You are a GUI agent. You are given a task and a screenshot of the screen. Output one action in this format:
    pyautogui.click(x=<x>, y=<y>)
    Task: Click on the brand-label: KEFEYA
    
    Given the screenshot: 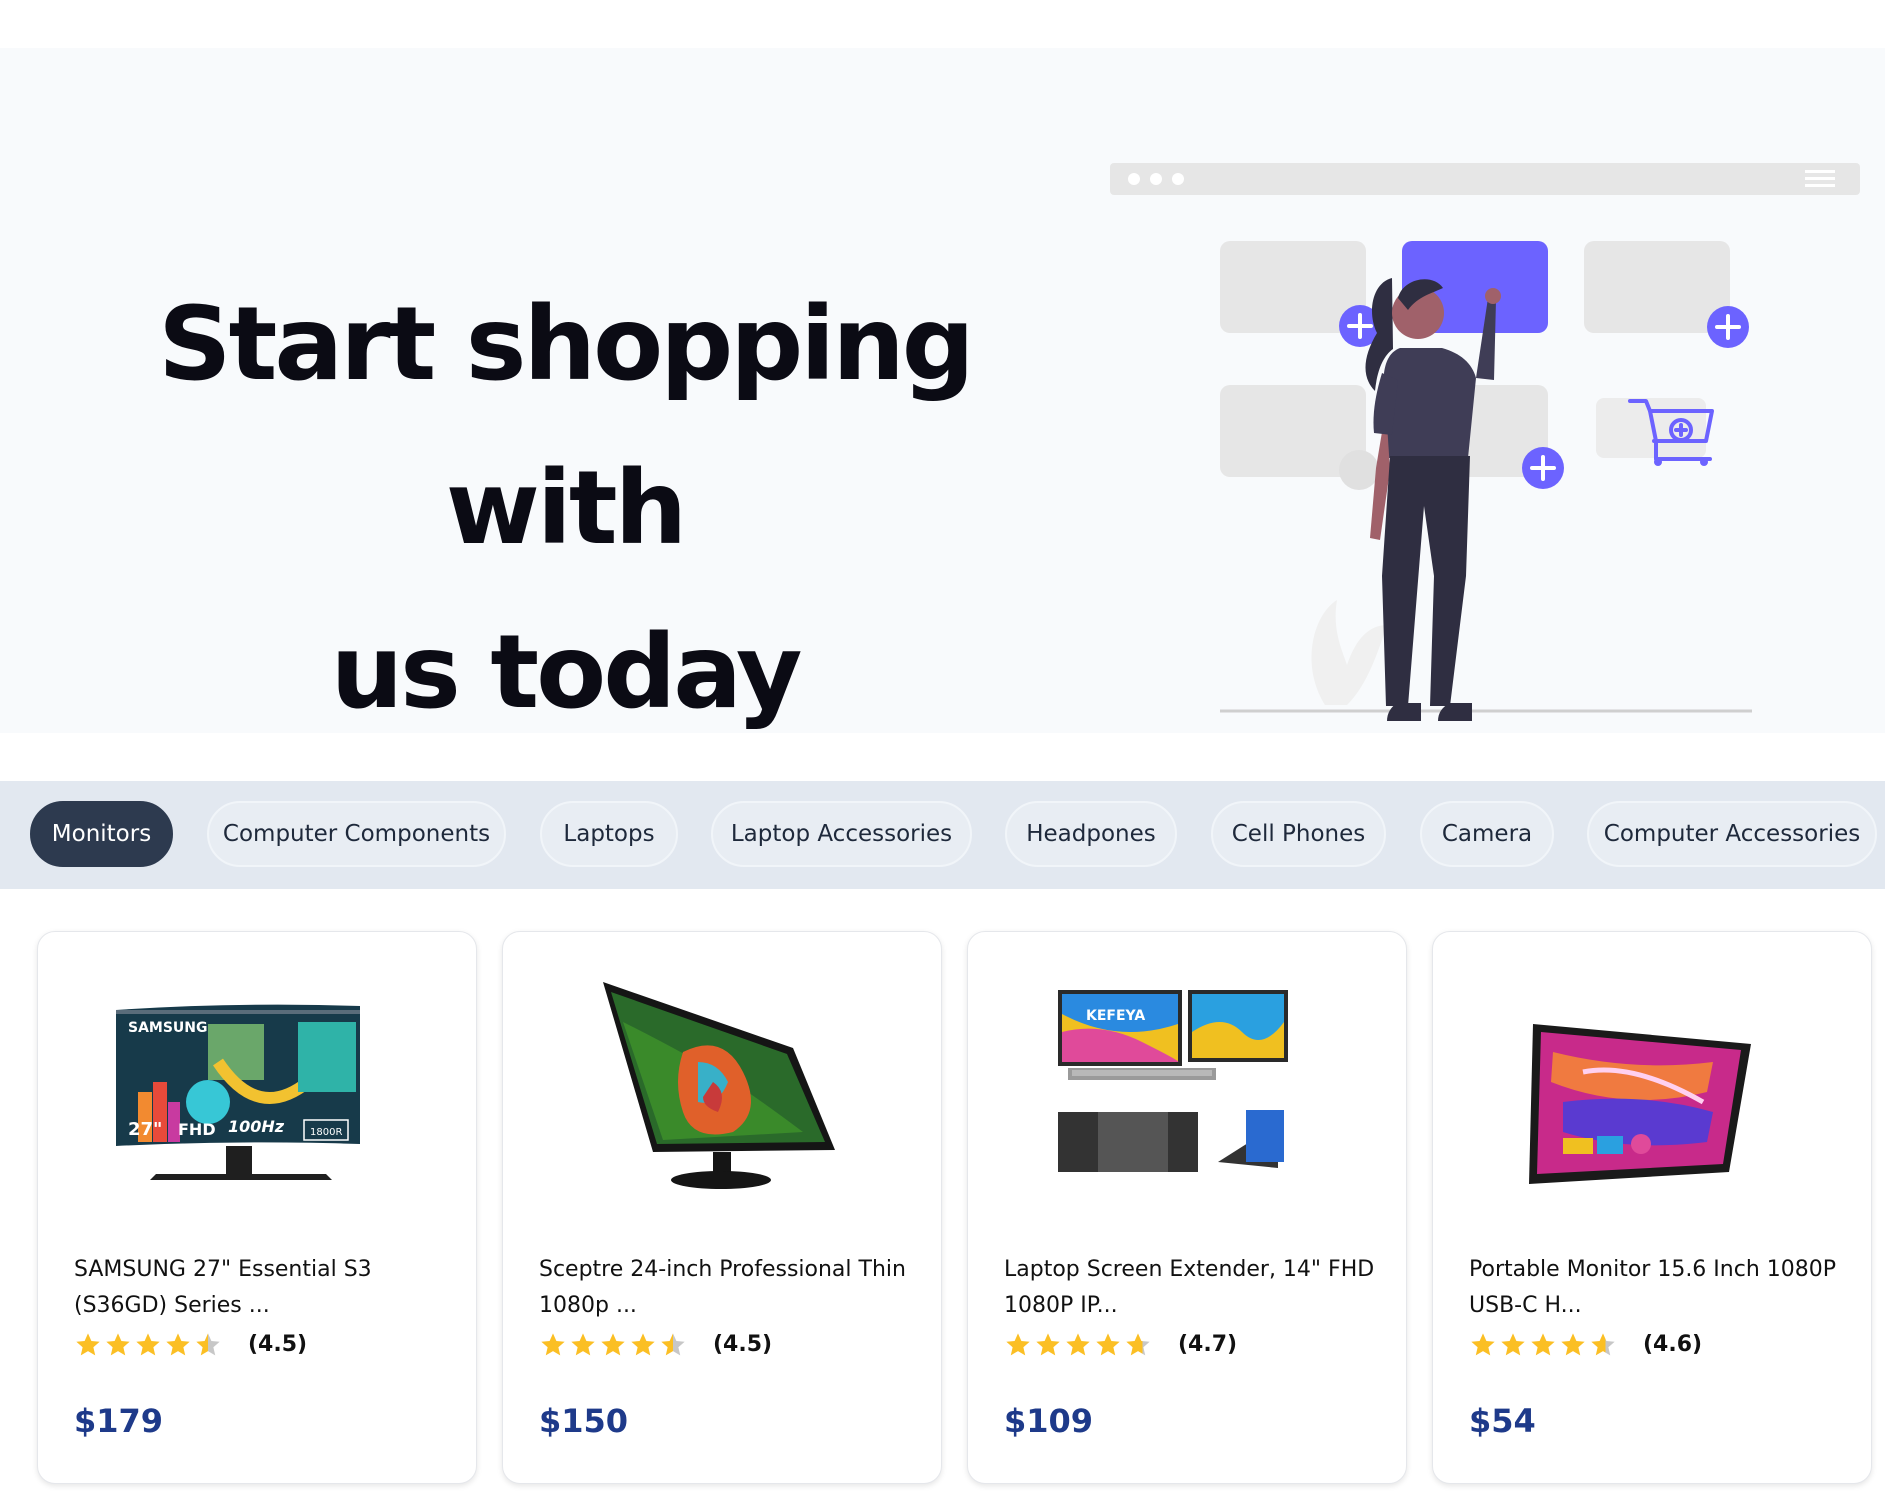 What is the action you would take?
    pyautogui.click(x=1115, y=1016)
    